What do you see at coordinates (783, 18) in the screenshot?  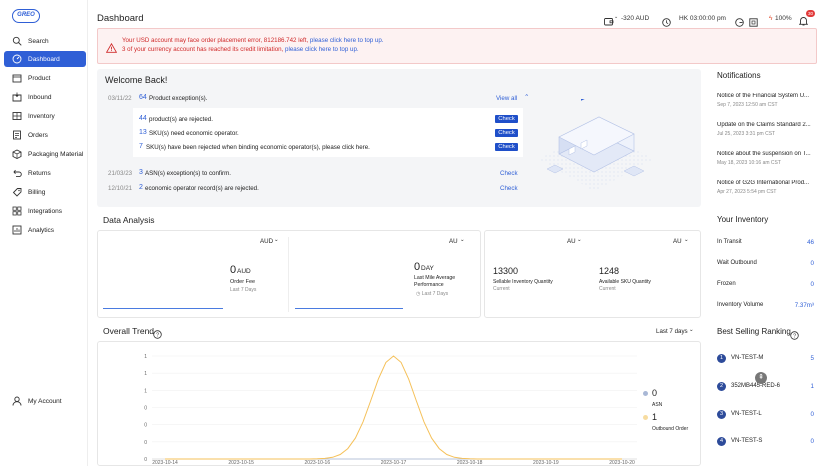 I see `zoom-level: 100%` at bounding box center [783, 18].